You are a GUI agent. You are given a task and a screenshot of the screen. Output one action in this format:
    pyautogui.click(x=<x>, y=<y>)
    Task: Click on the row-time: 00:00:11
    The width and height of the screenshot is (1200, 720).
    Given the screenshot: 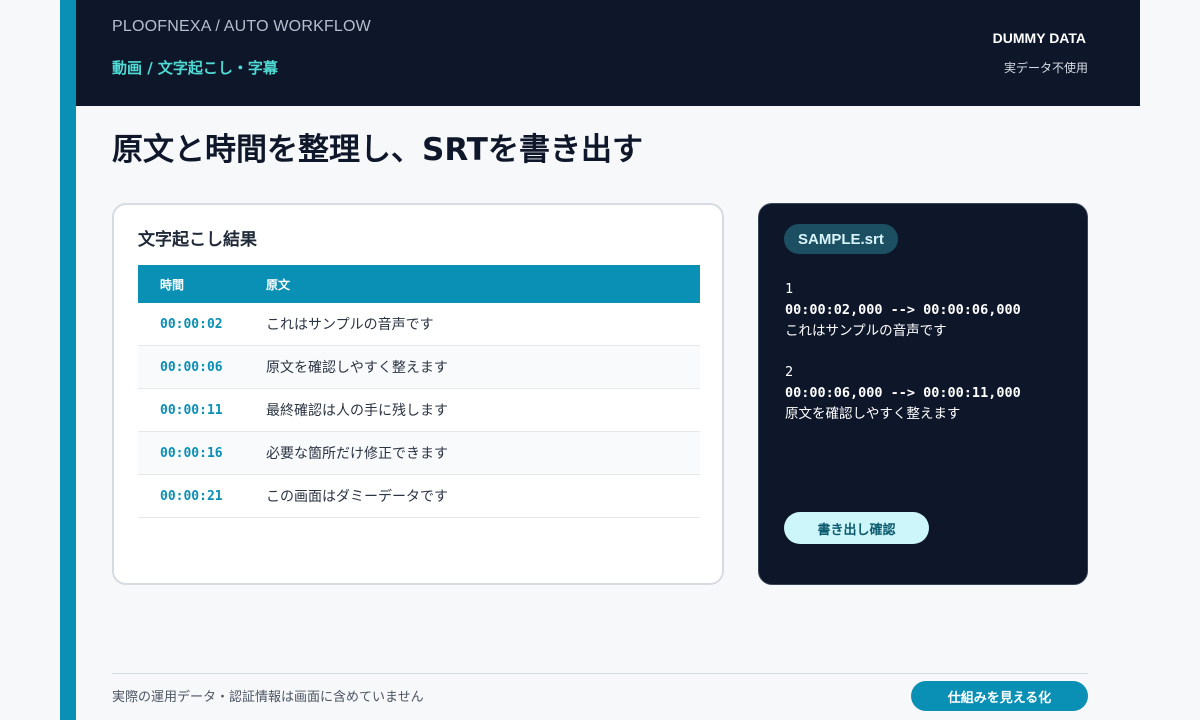 What is the action you would take?
    pyautogui.click(x=191, y=410)
    